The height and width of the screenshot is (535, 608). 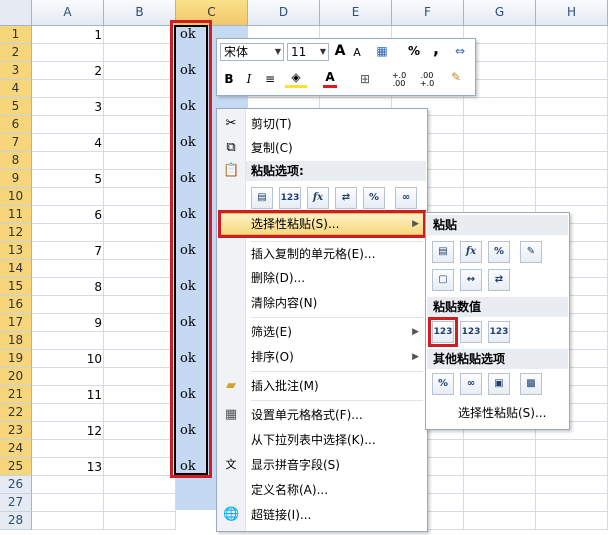 What do you see at coordinates (322, 124) in the screenshot?
I see `menu-item-cut: ✂ 剪切(T)` at bounding box center [322, 124].